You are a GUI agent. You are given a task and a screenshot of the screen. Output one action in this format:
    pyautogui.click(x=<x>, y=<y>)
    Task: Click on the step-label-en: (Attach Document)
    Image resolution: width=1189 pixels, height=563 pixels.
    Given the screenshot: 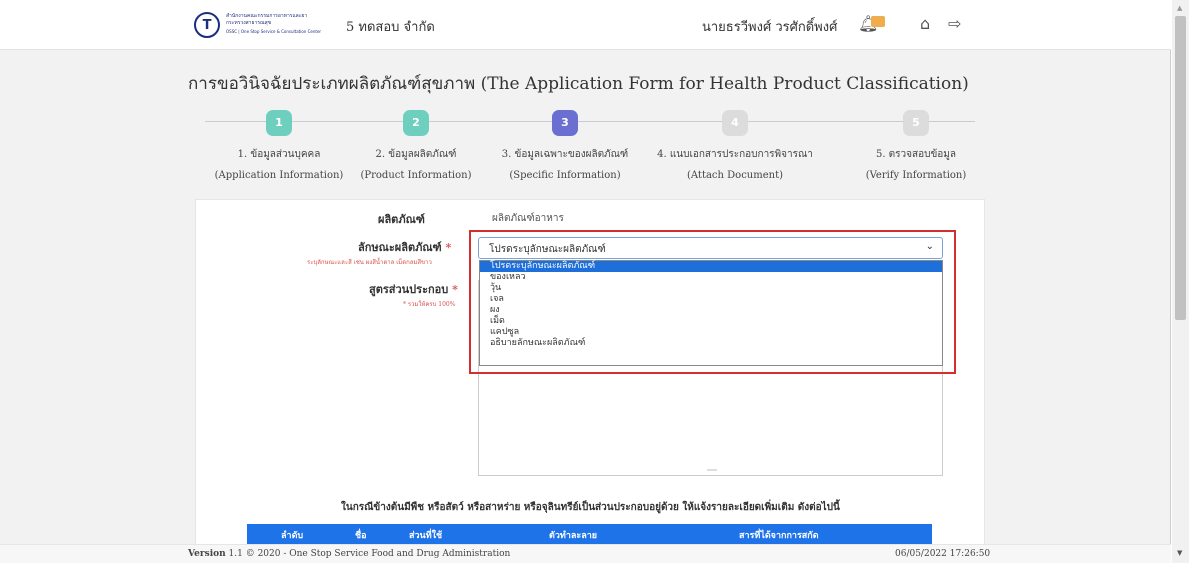 What is the action you would take?
    pyautogui.click(x=734, y=175)
    